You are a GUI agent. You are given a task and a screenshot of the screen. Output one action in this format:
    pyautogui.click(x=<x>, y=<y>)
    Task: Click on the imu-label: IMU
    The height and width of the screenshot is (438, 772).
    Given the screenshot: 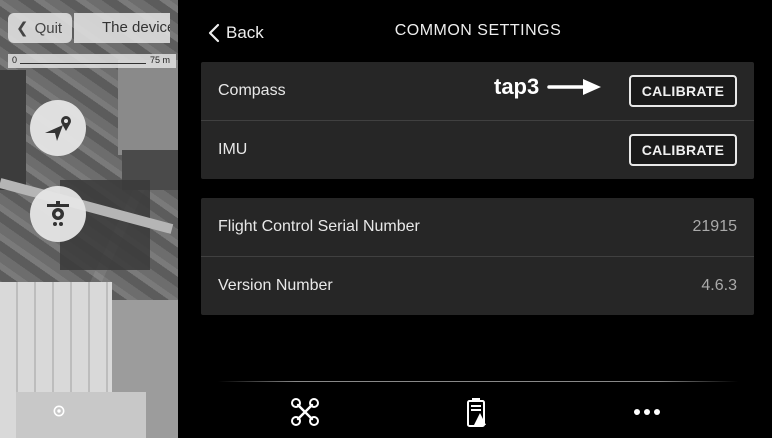 What is the action you would take?
    pyautogui.click(x=233, y=149)
    